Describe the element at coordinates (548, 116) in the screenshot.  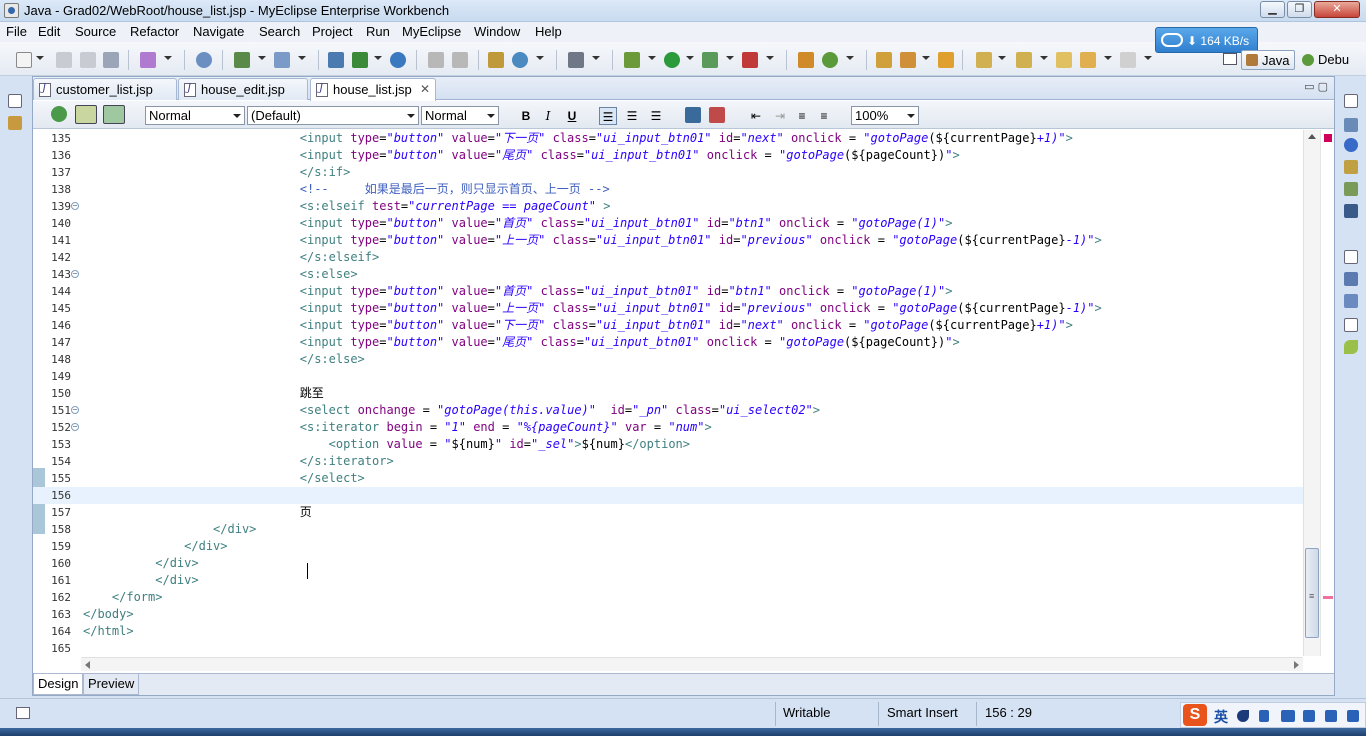
I see `italic-button: I` at that location.